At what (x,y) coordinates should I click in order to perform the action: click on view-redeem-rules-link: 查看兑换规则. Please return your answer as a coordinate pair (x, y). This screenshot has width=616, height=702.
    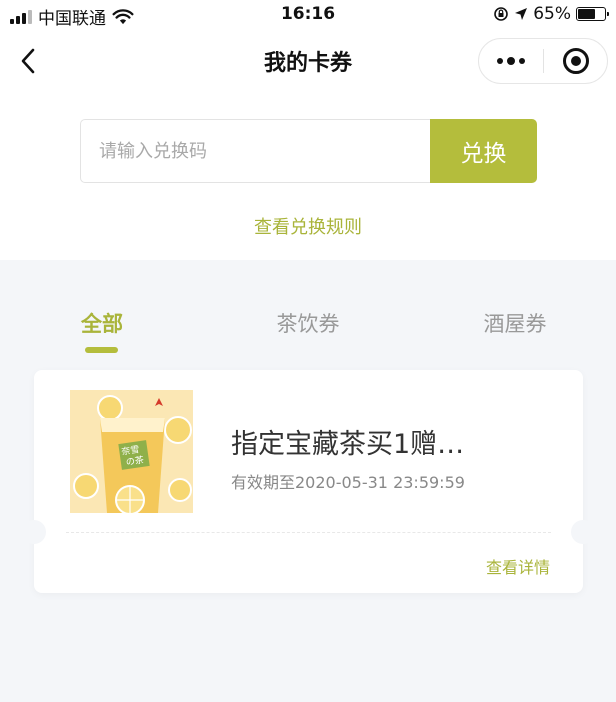
    Looking at the image, I should click on (308, 226).